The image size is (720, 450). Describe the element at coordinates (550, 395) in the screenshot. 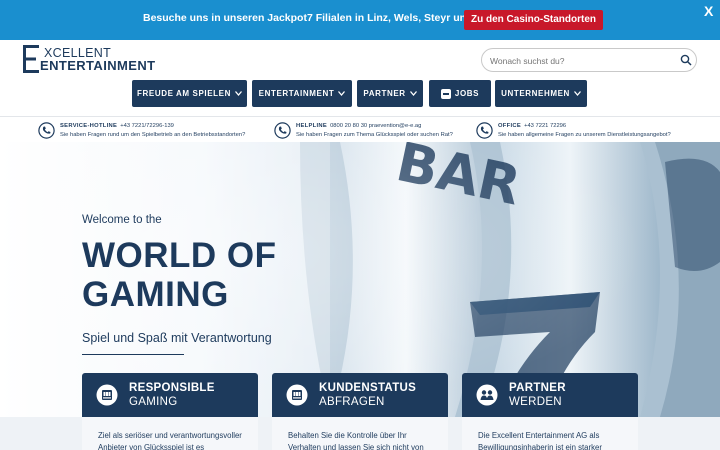

I see `card-header: PARTNER WERDEN` at that location.